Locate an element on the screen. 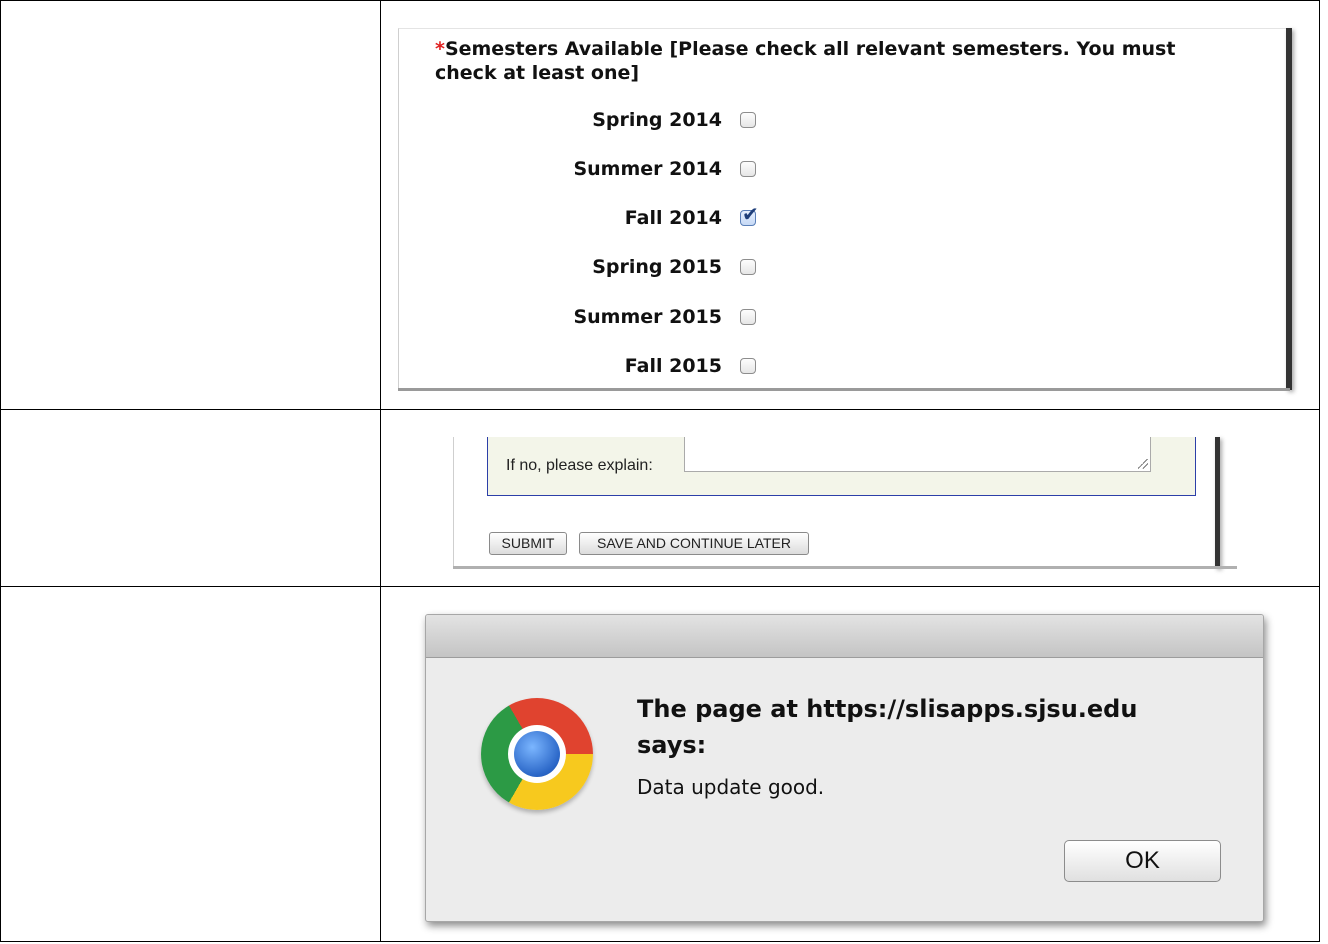  semester-option: Fall 2014 ✔ is located at coordinates (620, 217).